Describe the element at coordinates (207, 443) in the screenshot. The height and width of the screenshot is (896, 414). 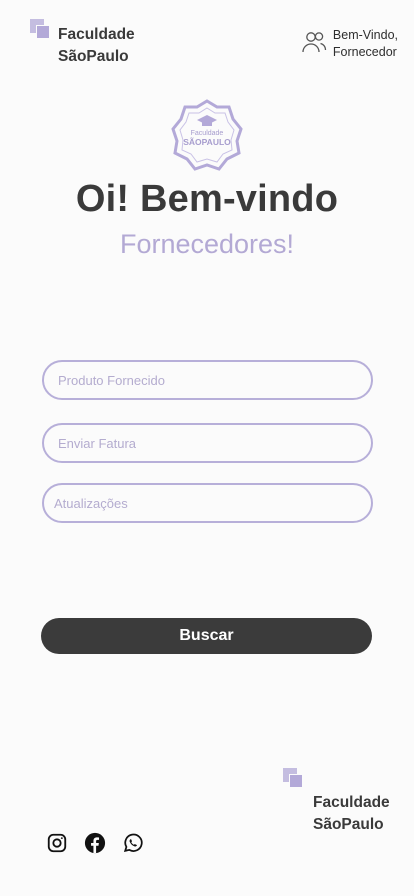
I see `enviar-fatura-input` at that location.